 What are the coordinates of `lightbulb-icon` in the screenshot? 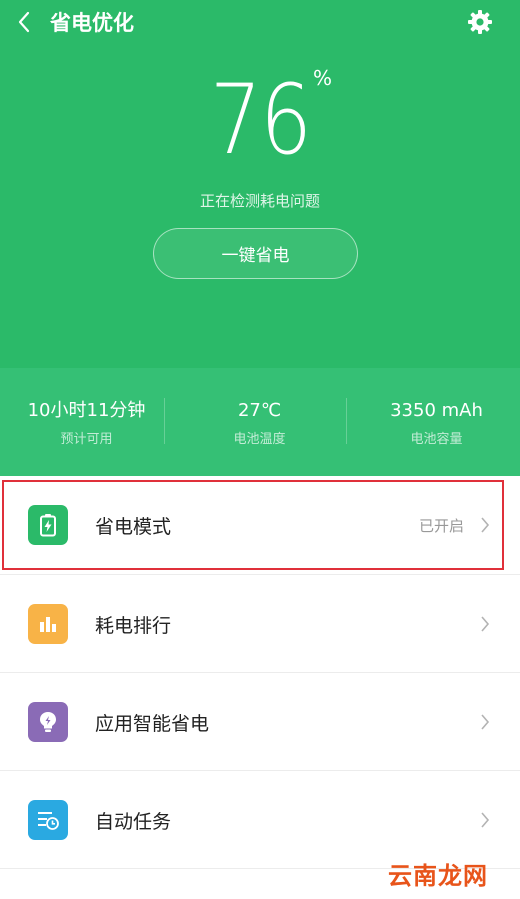 It's located at (48, 722).